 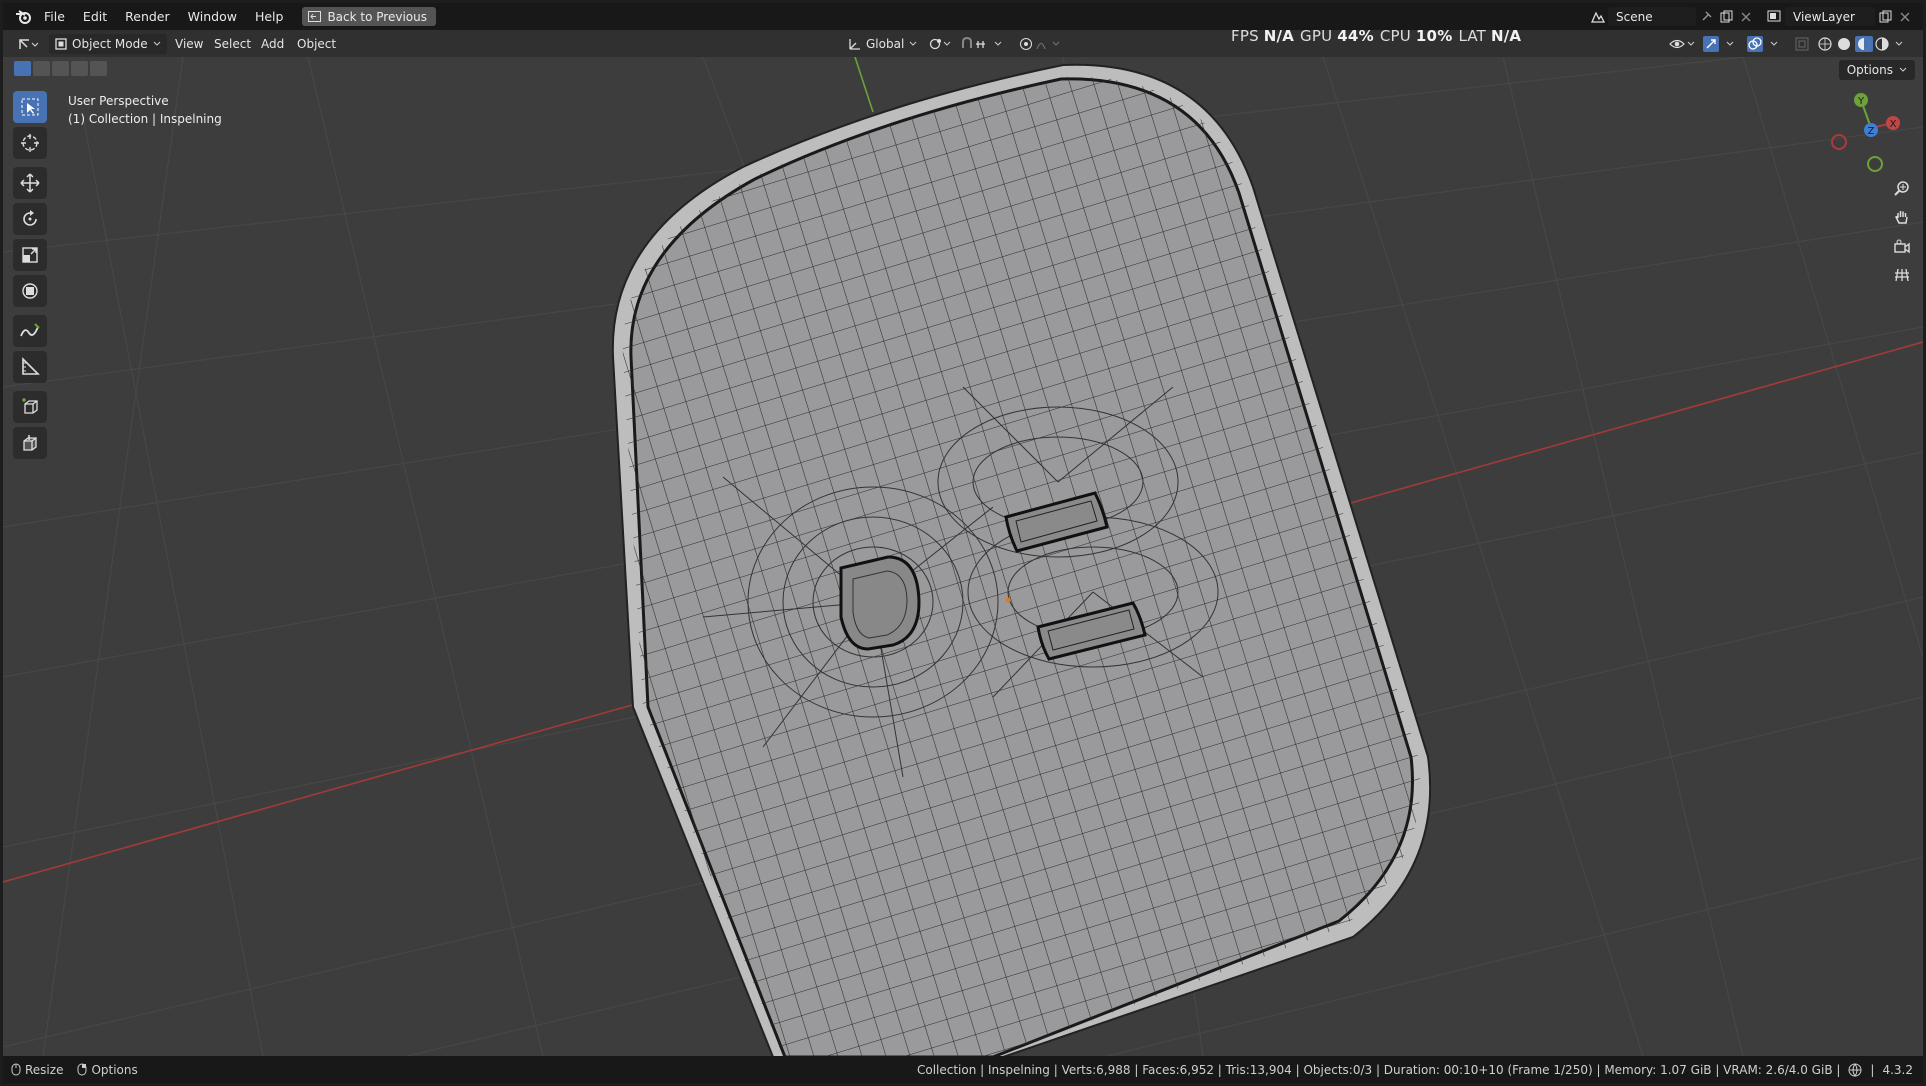 I want to click on camera-view-button, so click(x=1902, y=247).